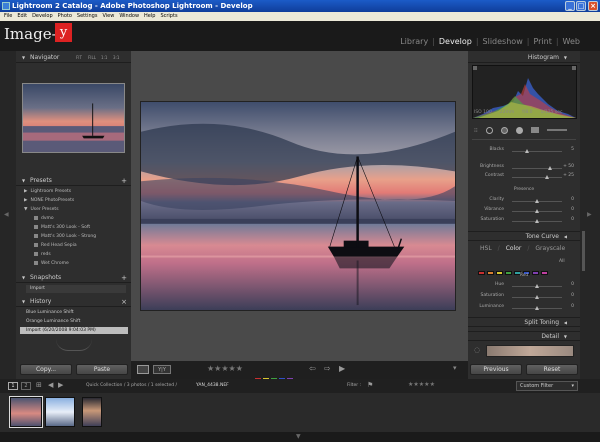 The width and height of the screenshot is (600, 442). What do you see at coordinates (8, 16) in the screenshot?
I see `menu-file: File` at bounding box center [8, 16].